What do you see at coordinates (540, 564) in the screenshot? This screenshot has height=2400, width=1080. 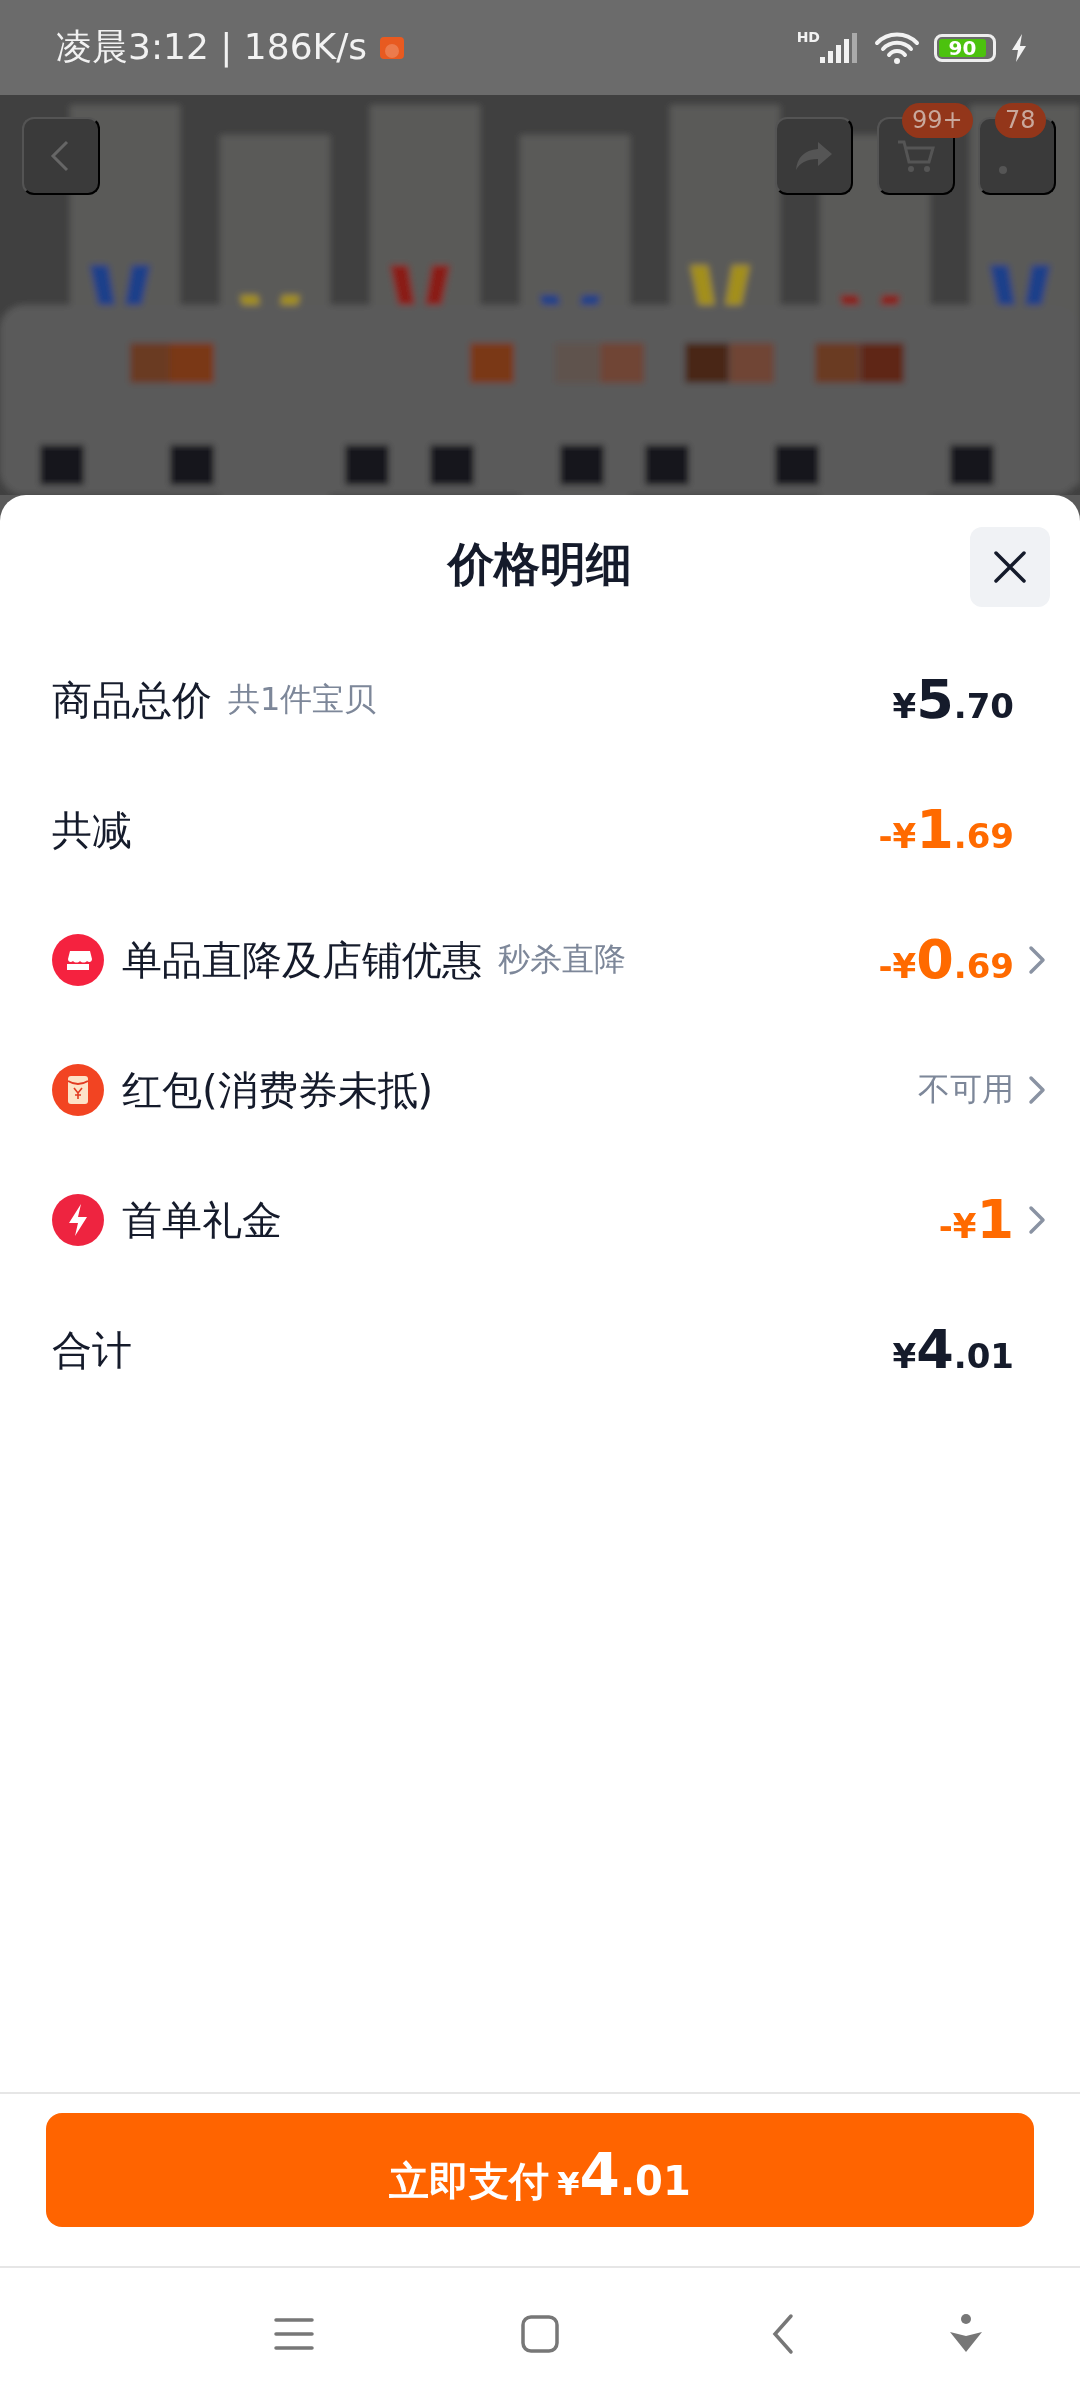 I see `sheet-title: 价格明细` at bounding box center [540, 564].